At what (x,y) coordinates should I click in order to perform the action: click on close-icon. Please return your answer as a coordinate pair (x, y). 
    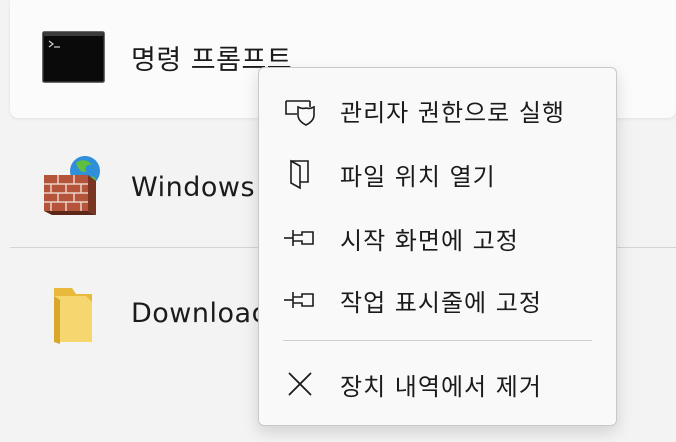
    Looking at the image, I should click on (300, 384).